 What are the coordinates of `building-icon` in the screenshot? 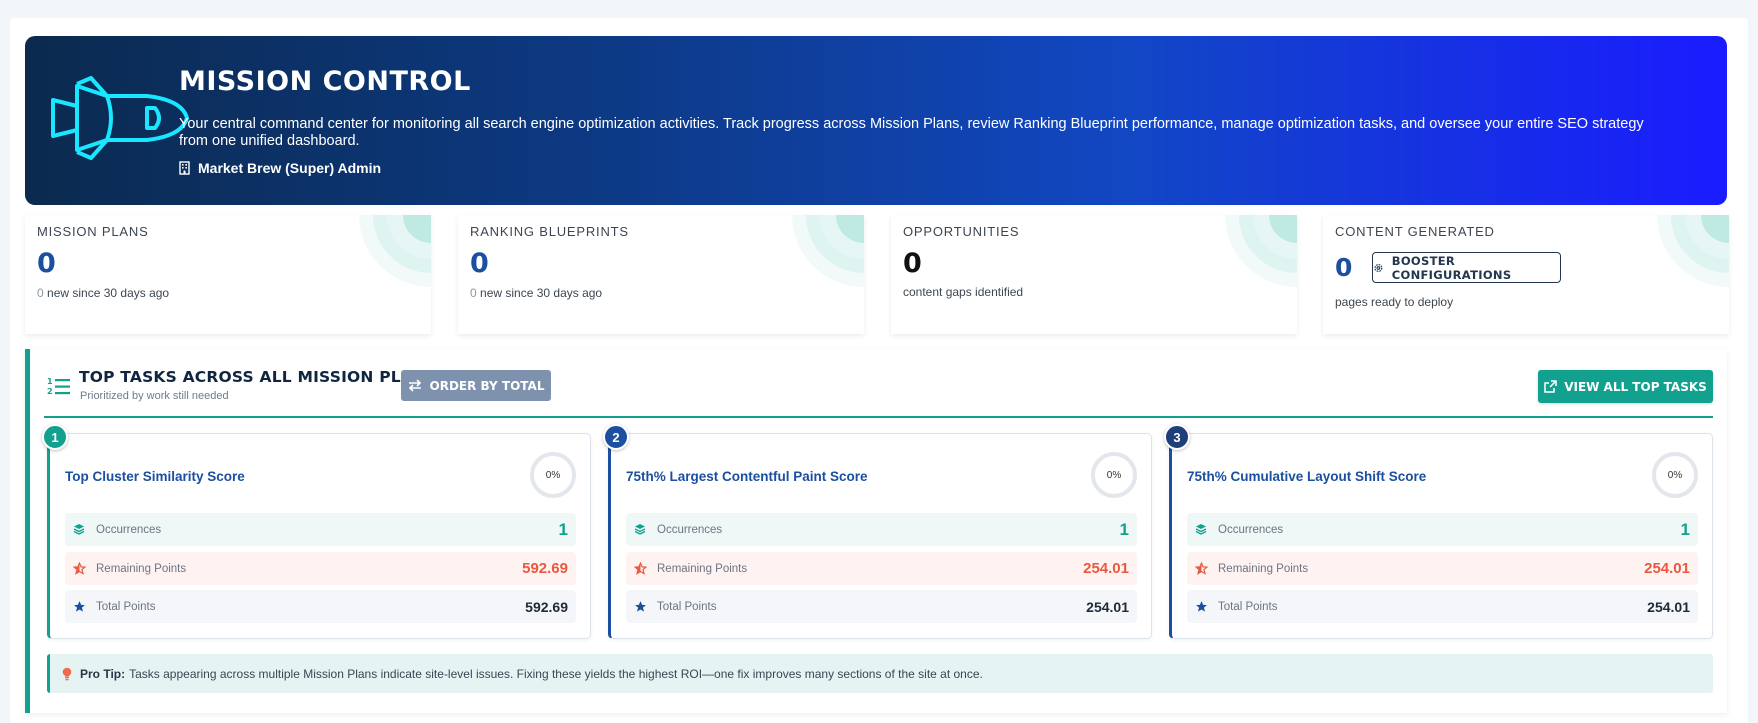 It's located at (184, 168).